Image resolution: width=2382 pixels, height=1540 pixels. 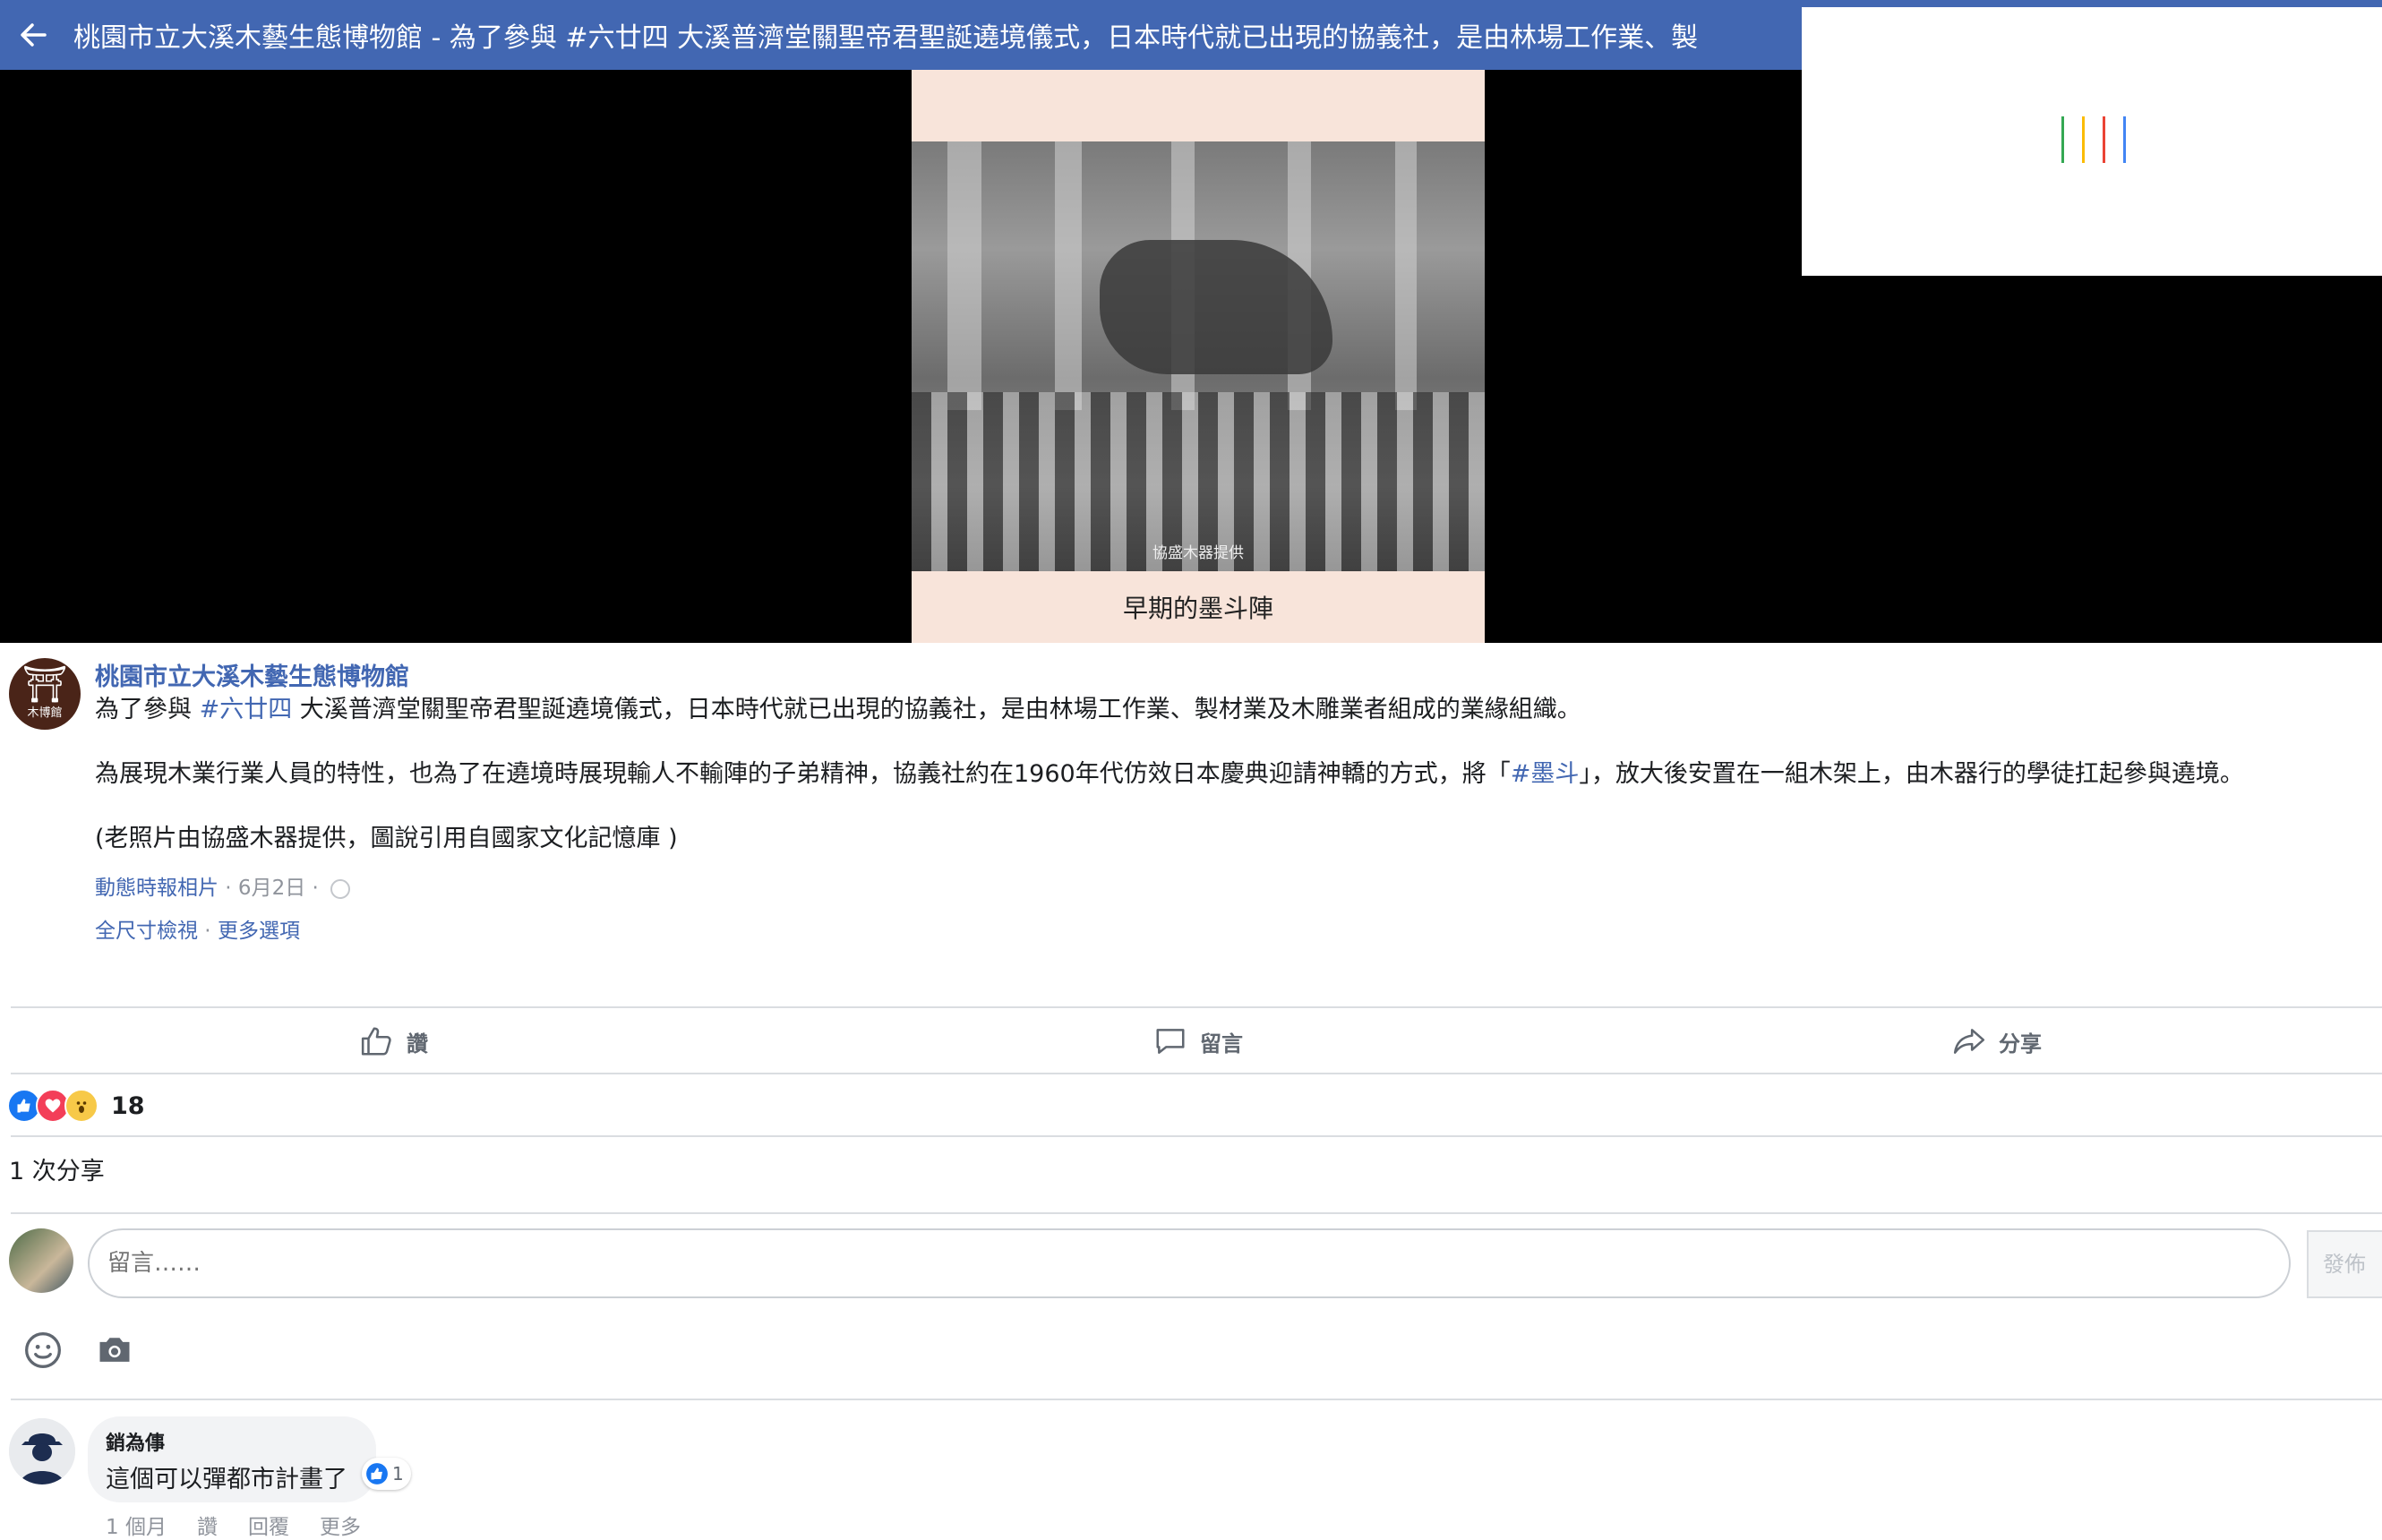 I want to click on photo-frame: 協盛木器提供 早期的墨斗陣, so click(x=1198, y=356).